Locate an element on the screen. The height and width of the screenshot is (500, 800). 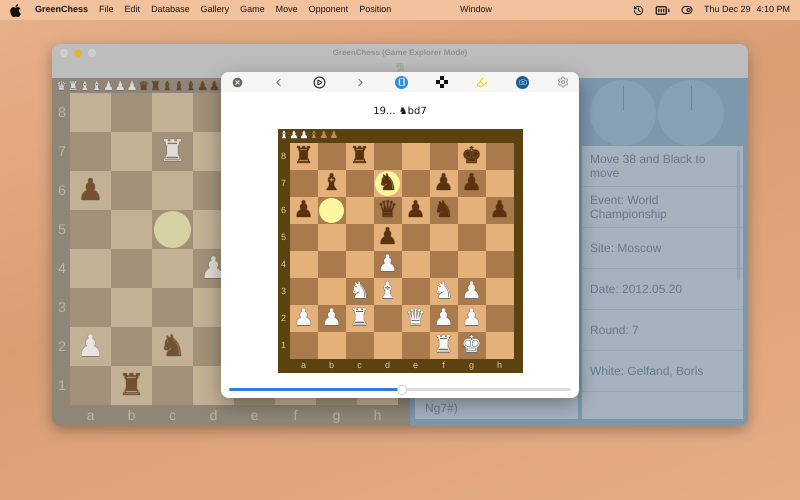
menu-item: Position is located at coordinates (375, 10).